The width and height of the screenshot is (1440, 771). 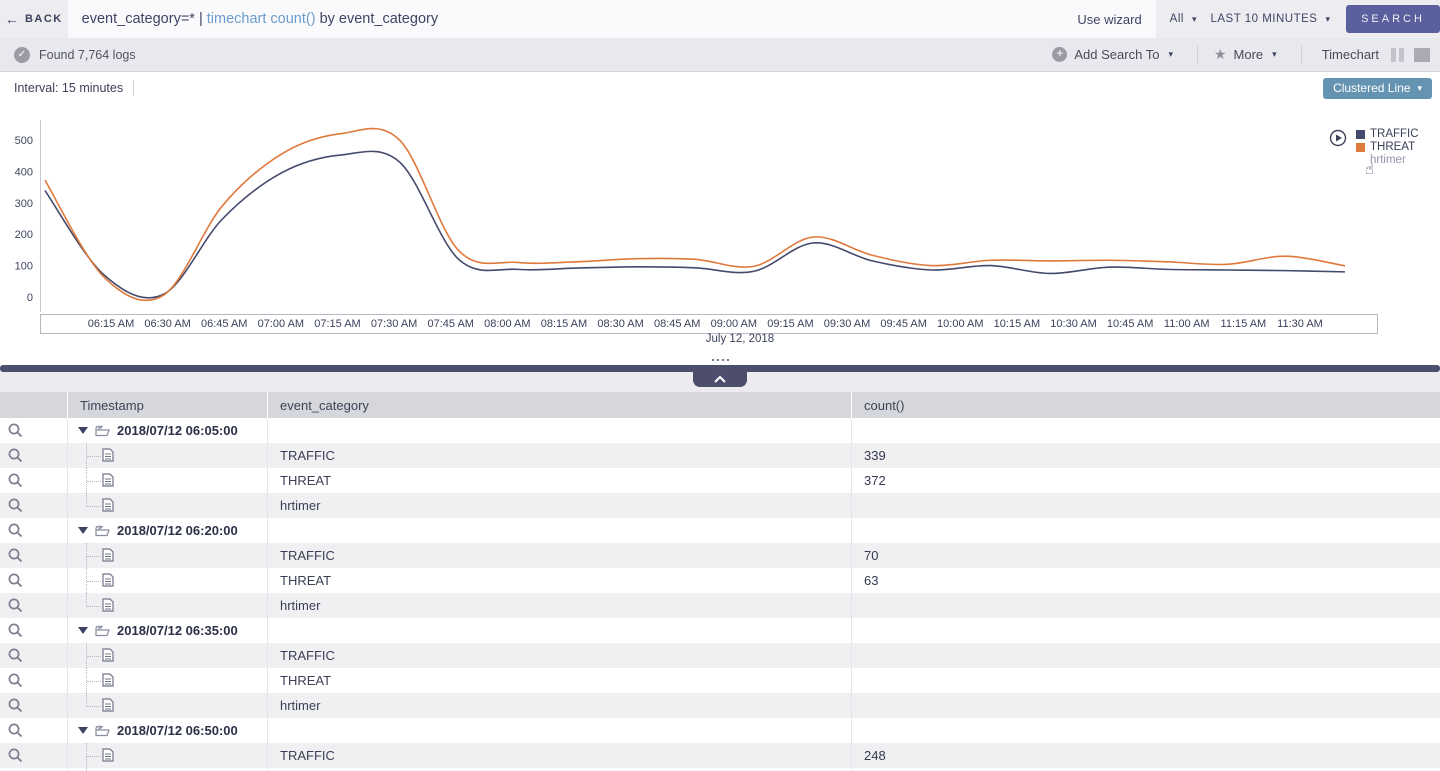 What do you see at coordinates (720, 680) in the screenshot?
I see `table-row: THREAT` at bounding box center [720, 680].